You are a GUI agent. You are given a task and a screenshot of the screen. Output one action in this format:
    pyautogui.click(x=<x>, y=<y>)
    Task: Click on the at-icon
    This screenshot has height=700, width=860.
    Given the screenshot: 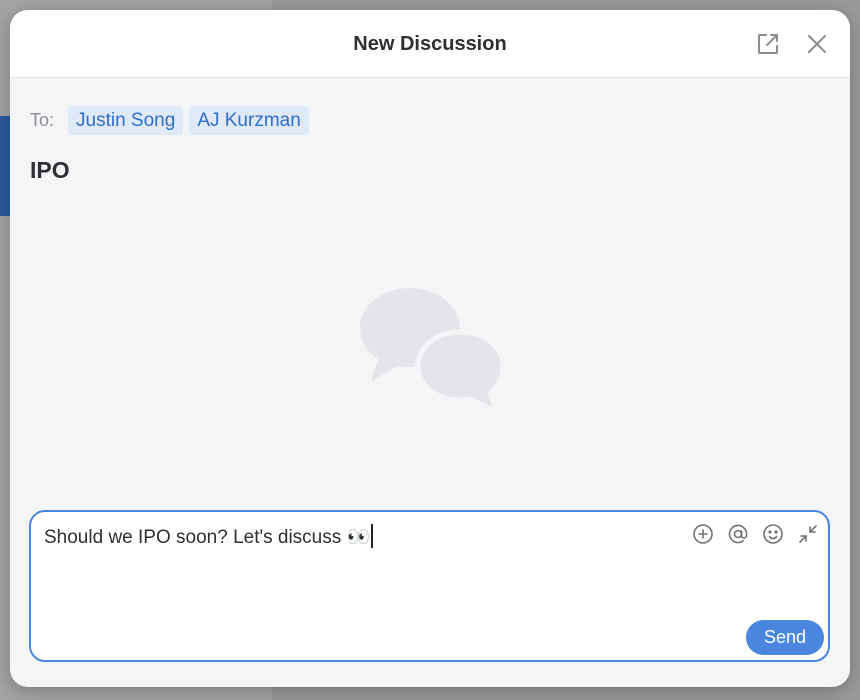 What is the action you would take?
    pyautogui.click(x=738, y=534)
    